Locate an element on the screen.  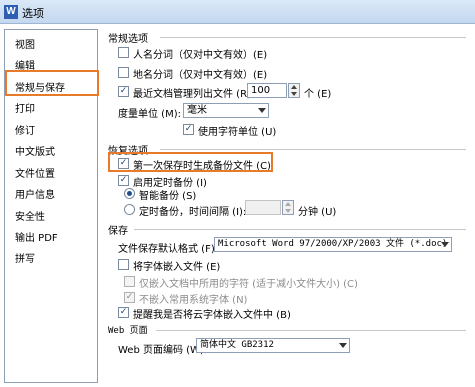
label-use-char-unit: 使用字符单位 (U) is located at coordinates (237, 132).